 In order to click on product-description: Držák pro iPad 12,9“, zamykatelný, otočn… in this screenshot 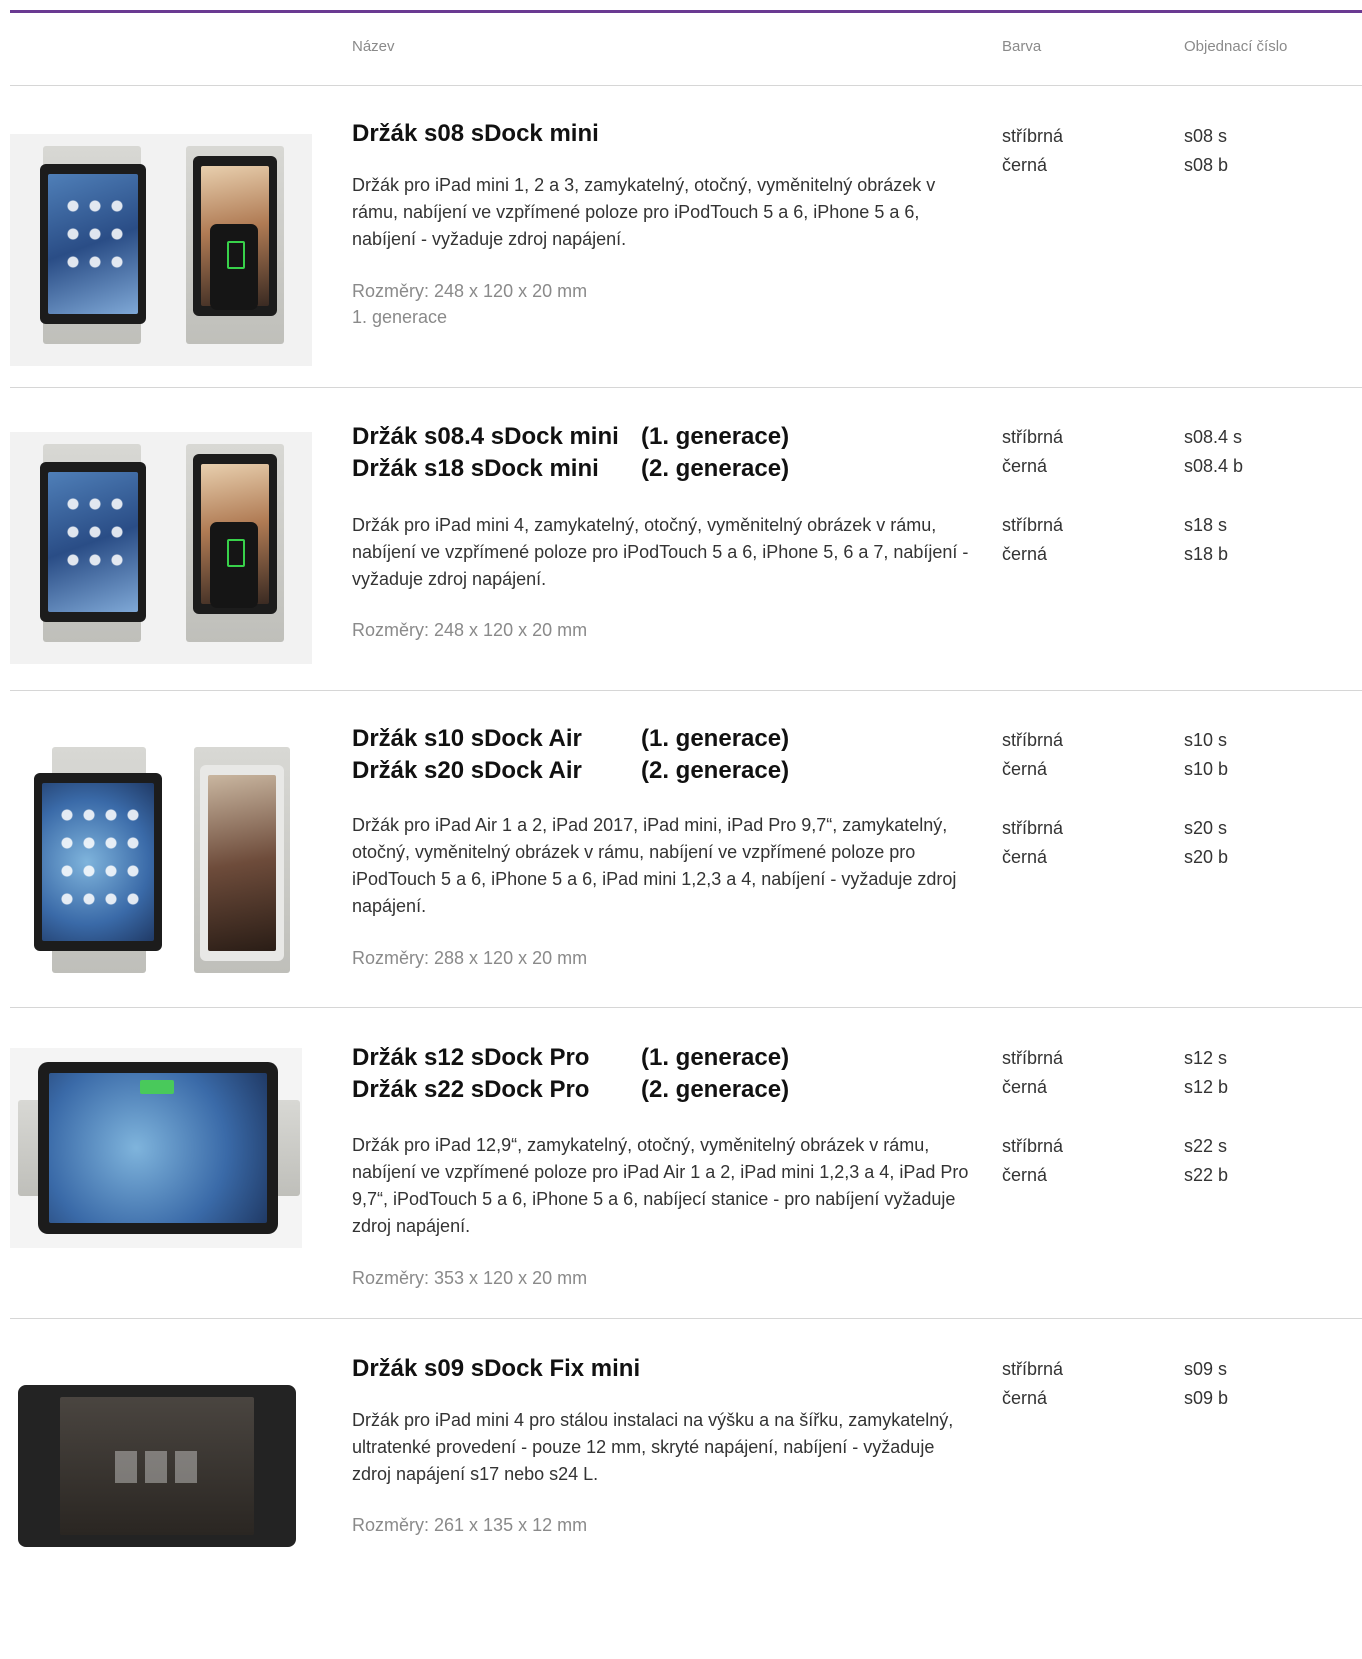, I will do `click(660, 1185)`.